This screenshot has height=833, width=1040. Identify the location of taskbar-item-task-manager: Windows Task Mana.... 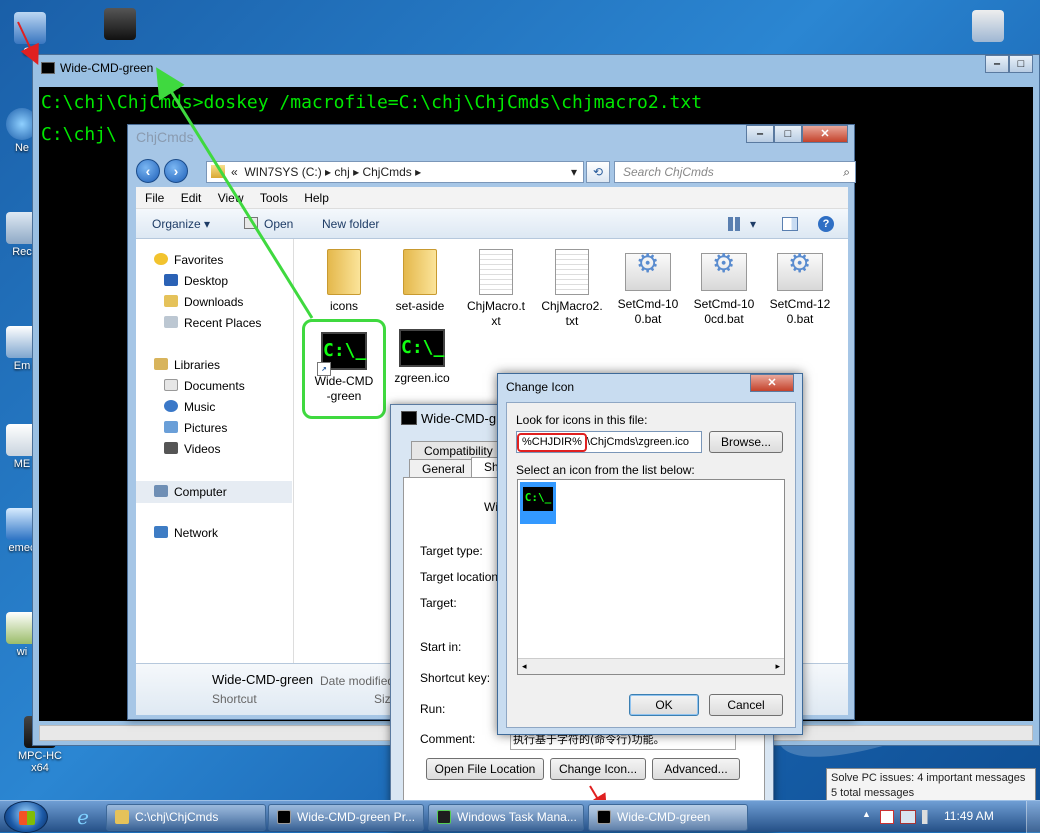
(506, 817).